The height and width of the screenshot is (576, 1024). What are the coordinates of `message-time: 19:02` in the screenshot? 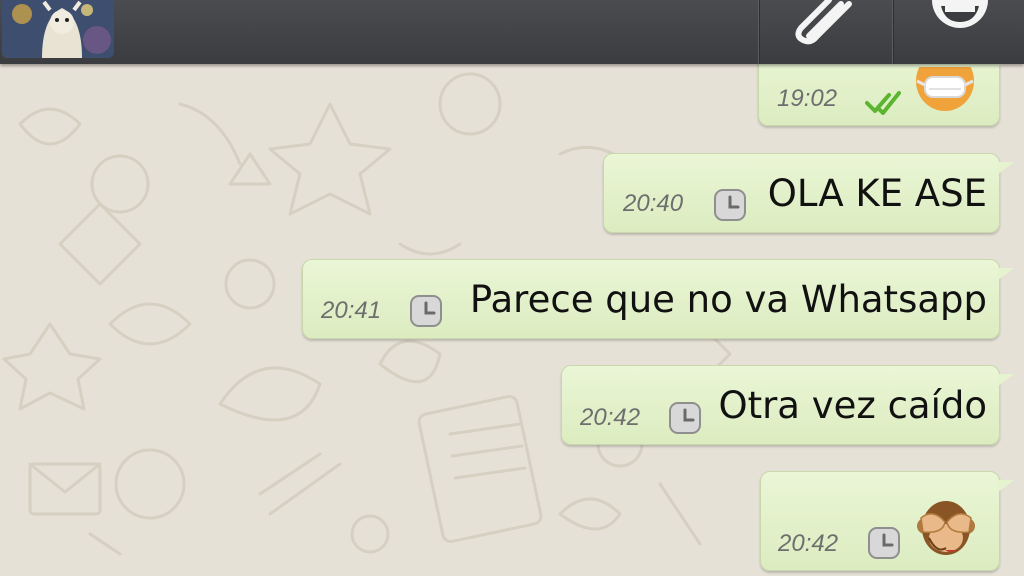 It's located at (807, 98).